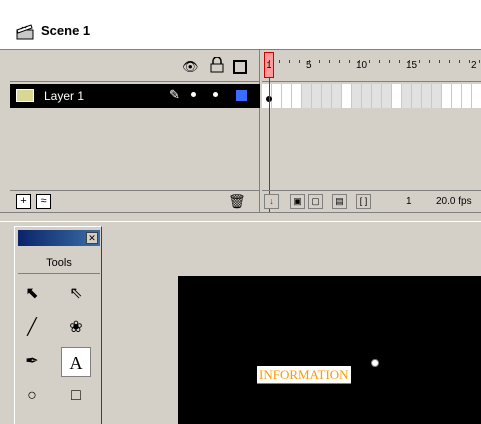  What do you see at coordinates (474, 65) in the screenshot?
I see `ruler-label: 2` at bounding box center [474, 65].